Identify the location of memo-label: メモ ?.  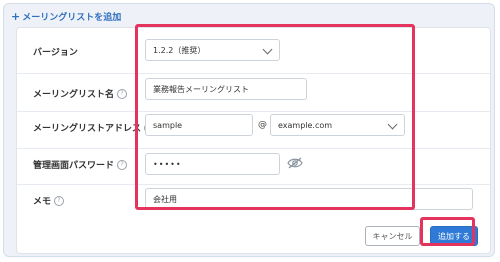
(49, 200).